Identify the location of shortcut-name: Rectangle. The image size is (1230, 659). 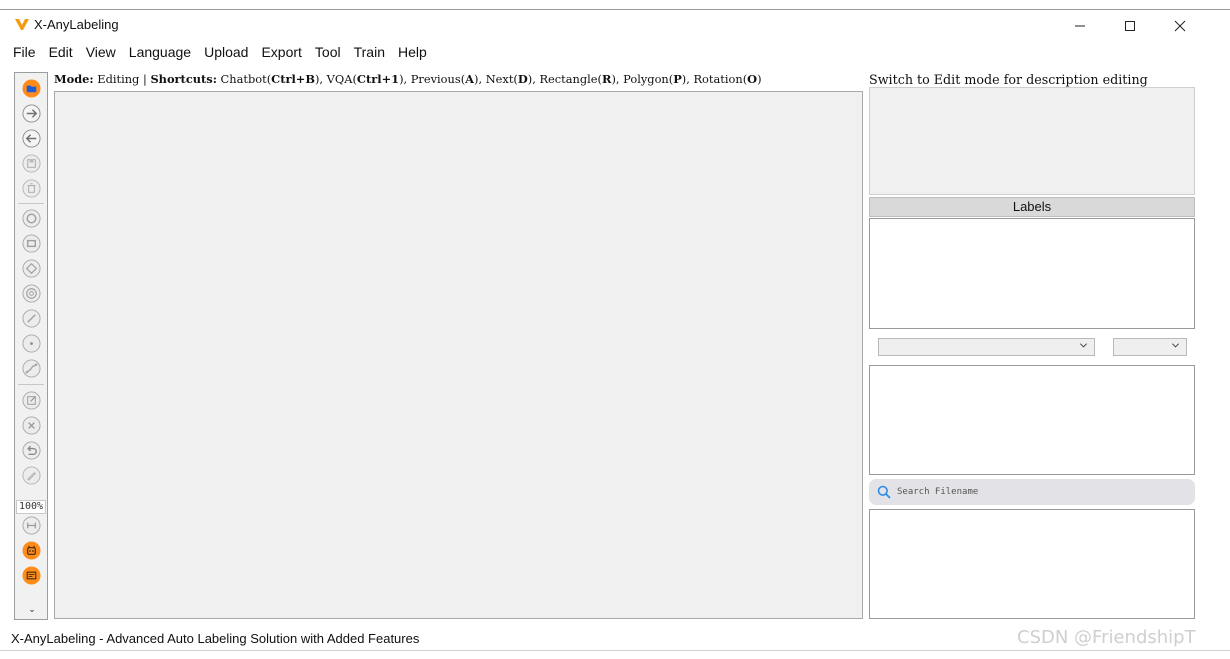
(568, 79).